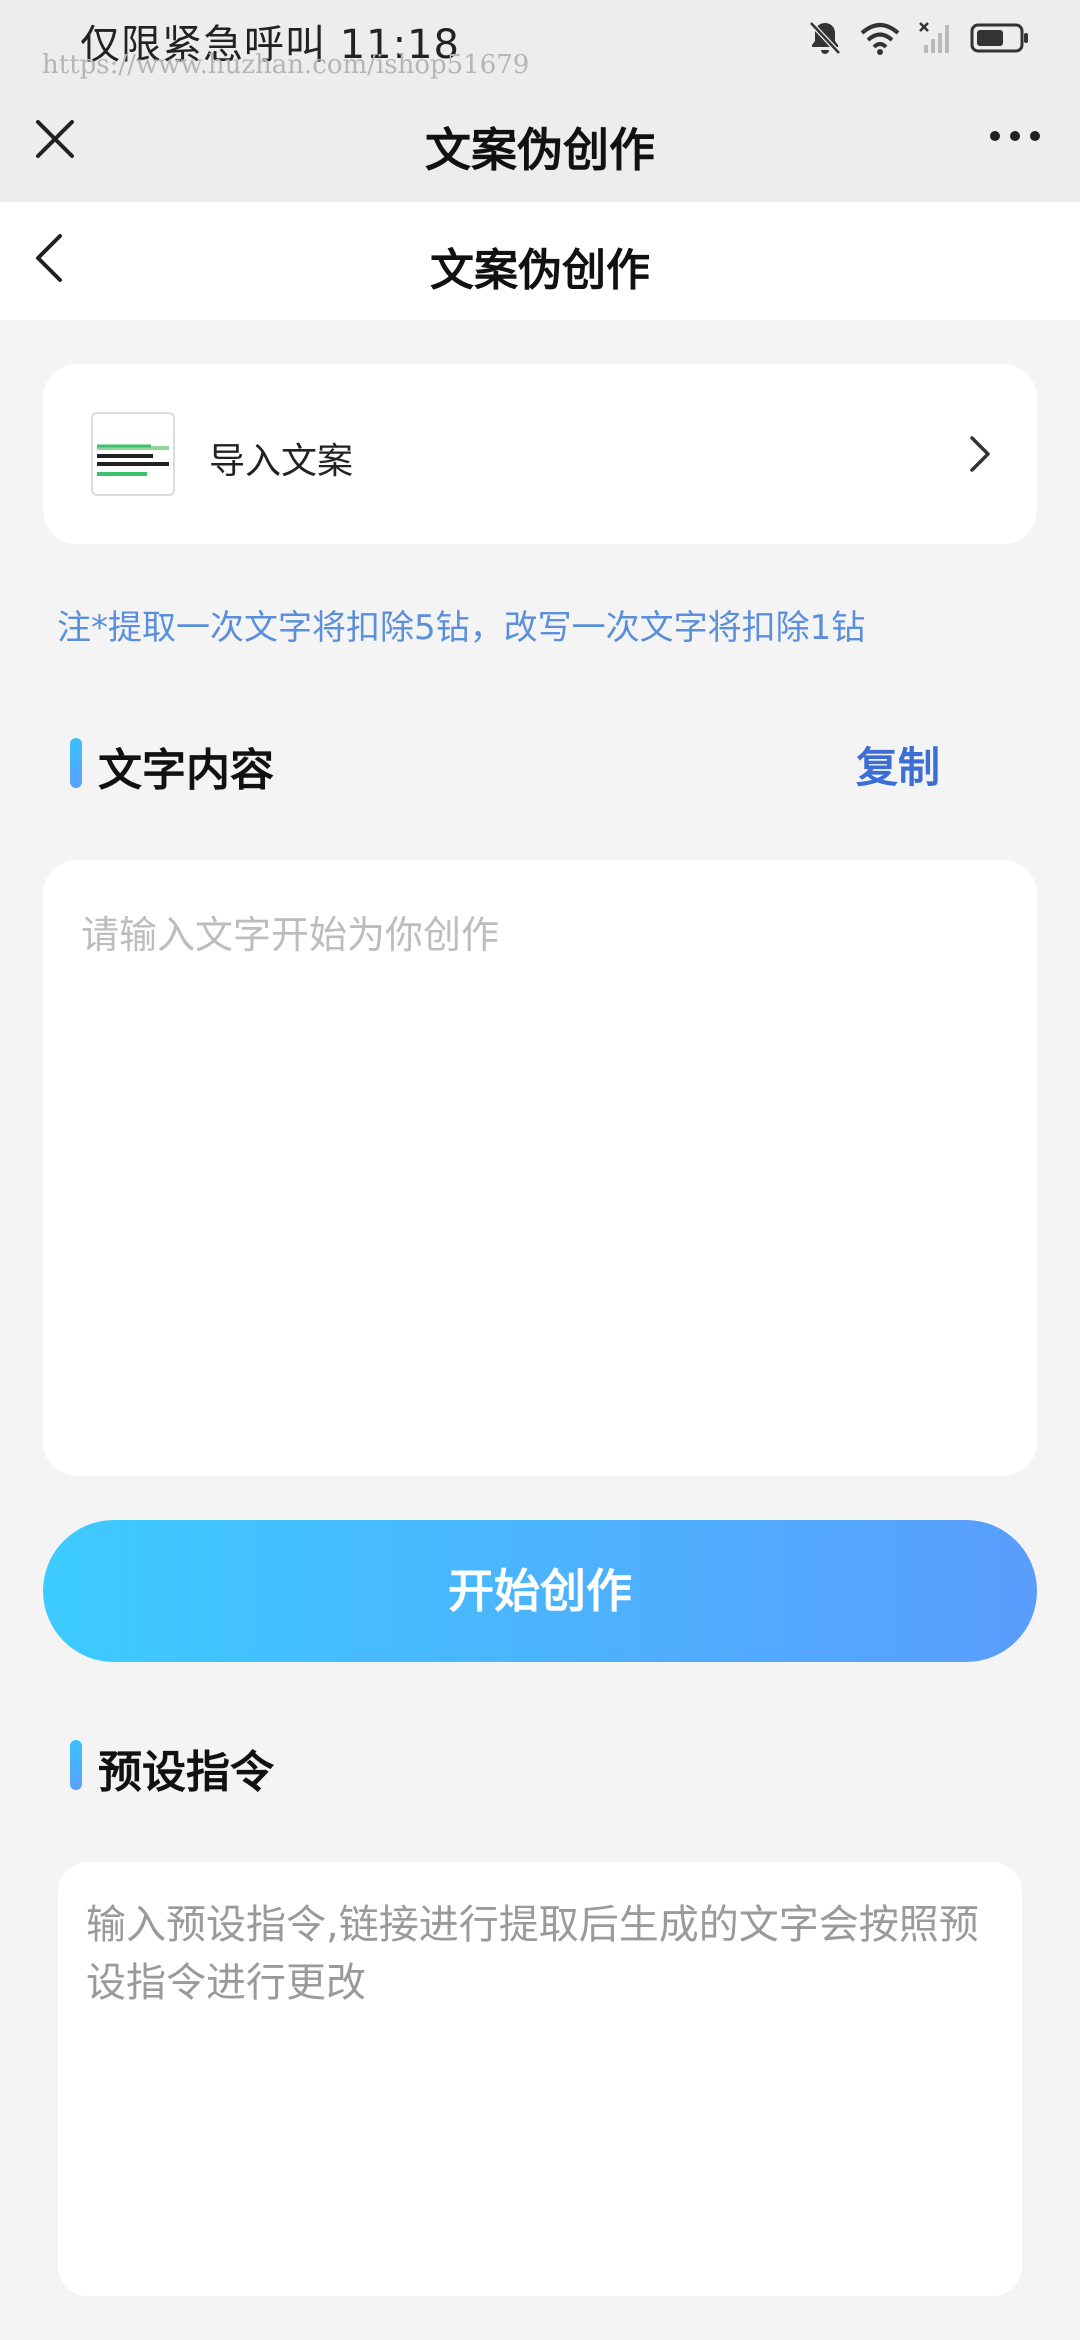 The width and height of the screenshot is (1080, 2340). Describe the element at coordinates (281, 461) in the screenshot. I see `import-copy-label: 导入文案` at that location.